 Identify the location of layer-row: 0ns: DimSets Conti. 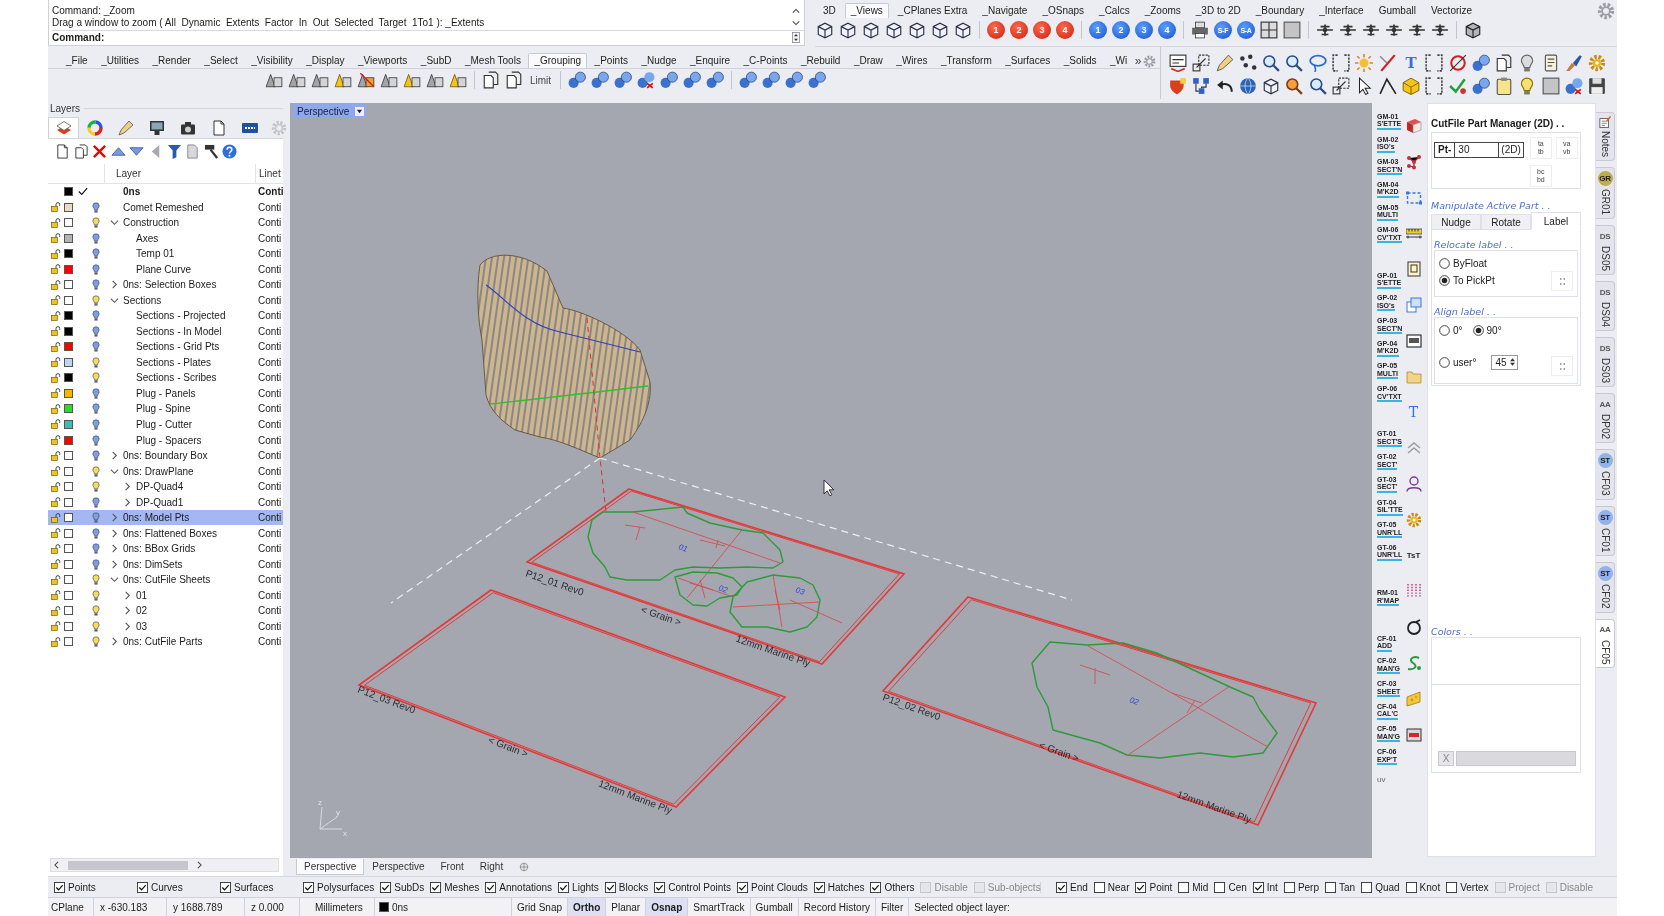
(165, 564).